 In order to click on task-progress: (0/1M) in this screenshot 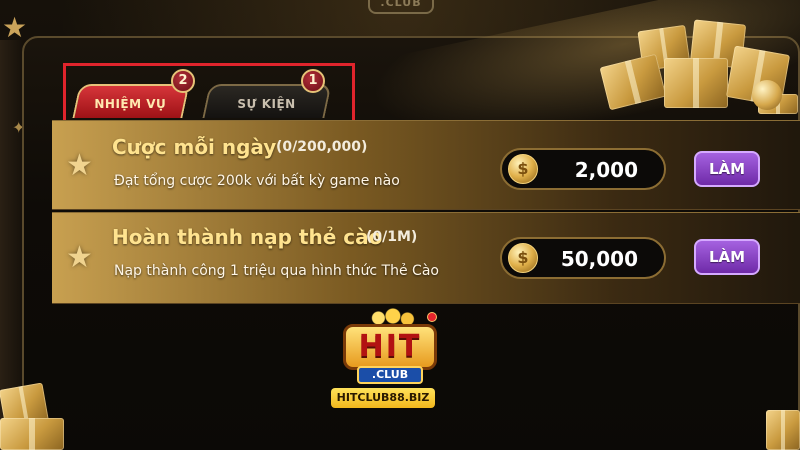, I will do `click(392, 237)`.